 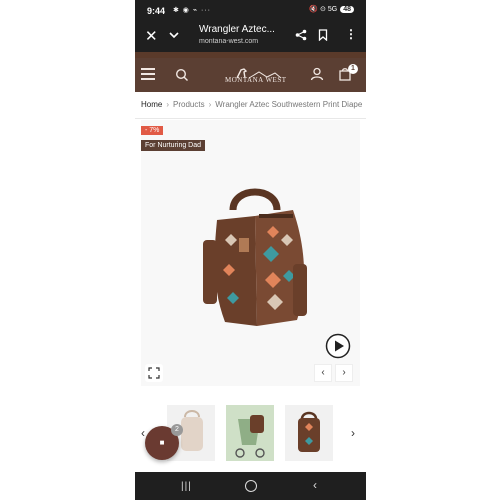 I want to click on more-menu-icon: ⋮, so click(x=351, y=34).